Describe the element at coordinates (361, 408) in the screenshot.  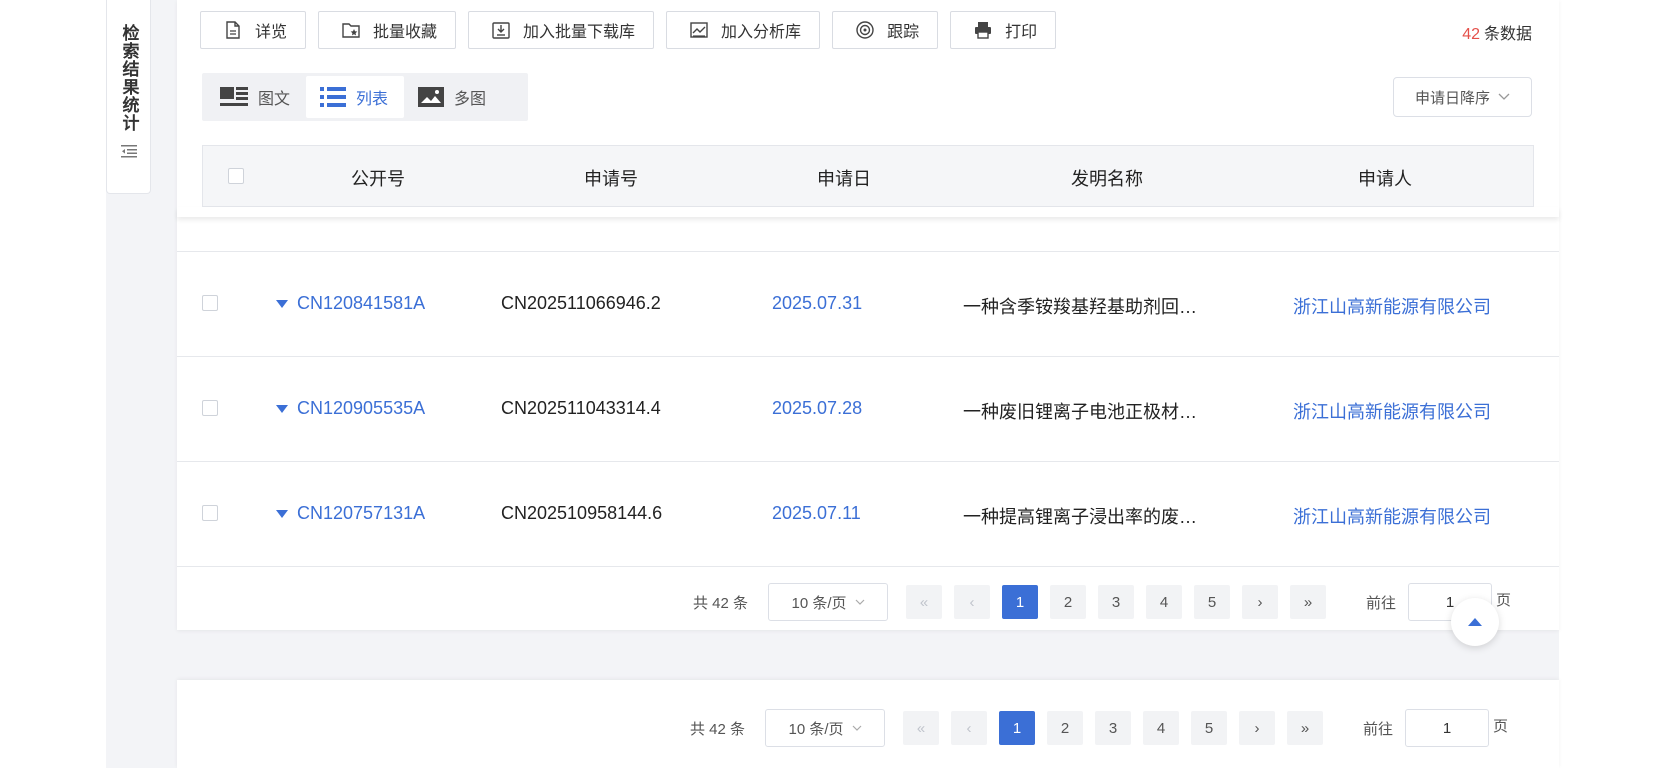
I see `pub-no-link: CN120905535A` at that location.